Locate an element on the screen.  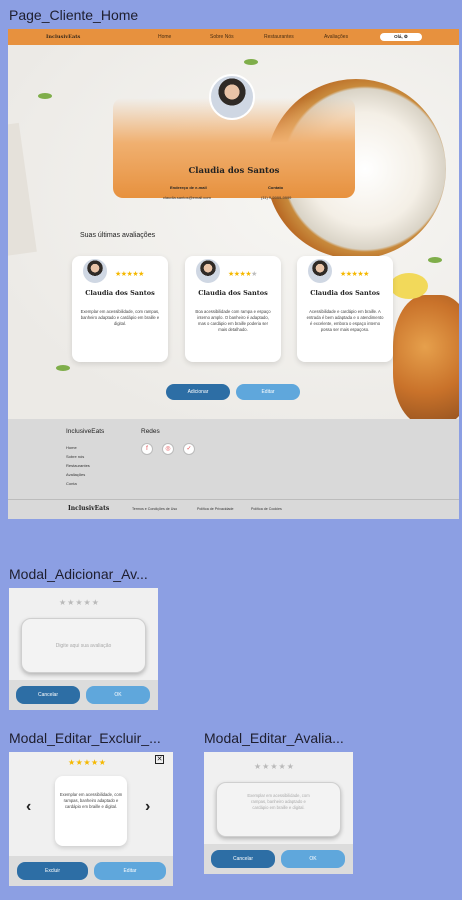
footer-link-restaurants: Restaurantes is located at coordinates (78, 465).